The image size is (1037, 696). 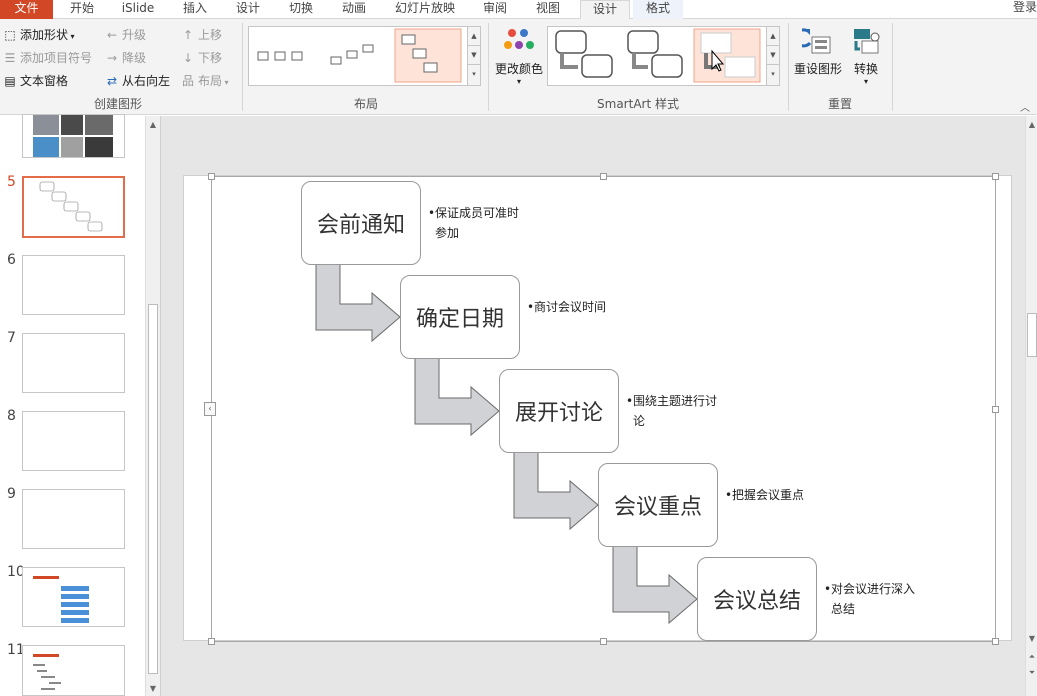 What do you see at coordinates (38, 35) in the screenshot?
I see `add-shape-button: ⬚ 添加形状 ▾` at bounding box center [38, 35].